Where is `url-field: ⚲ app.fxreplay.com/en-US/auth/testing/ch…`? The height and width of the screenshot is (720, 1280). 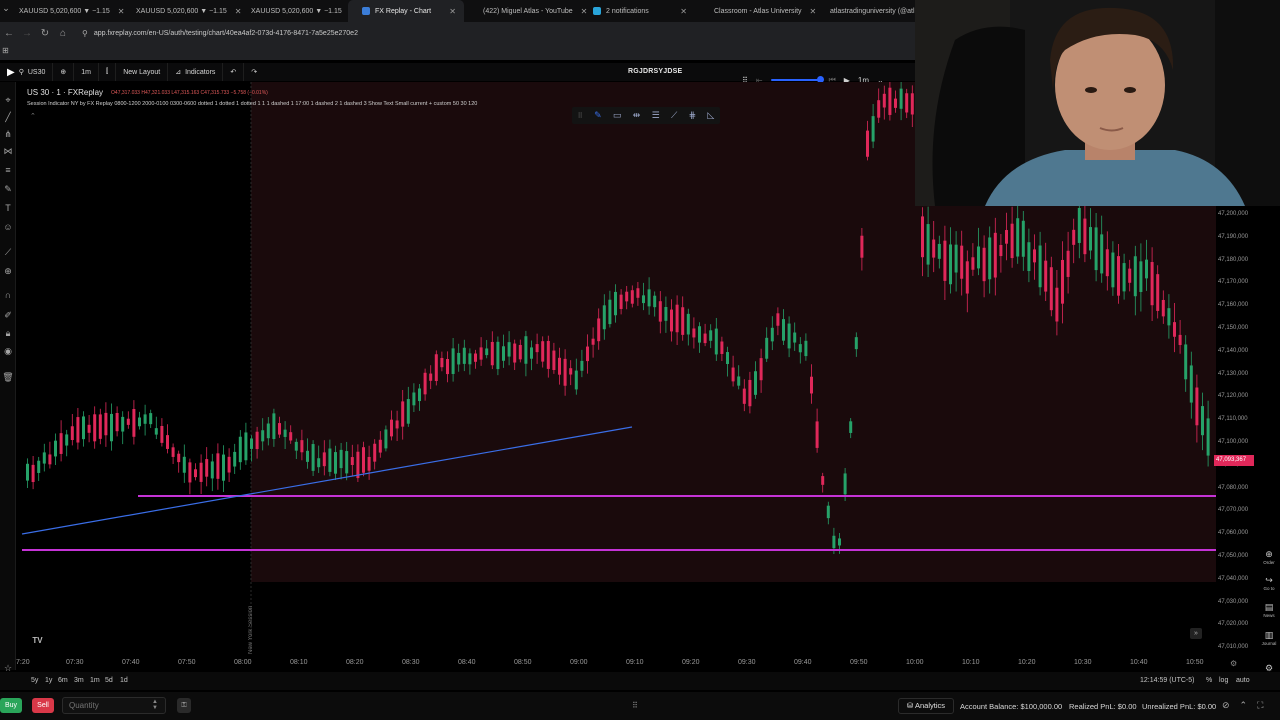 url-field: ⚲ app.fxreplay.com/en-US/auth/testing/ch… is located at coordinates (220, 33).